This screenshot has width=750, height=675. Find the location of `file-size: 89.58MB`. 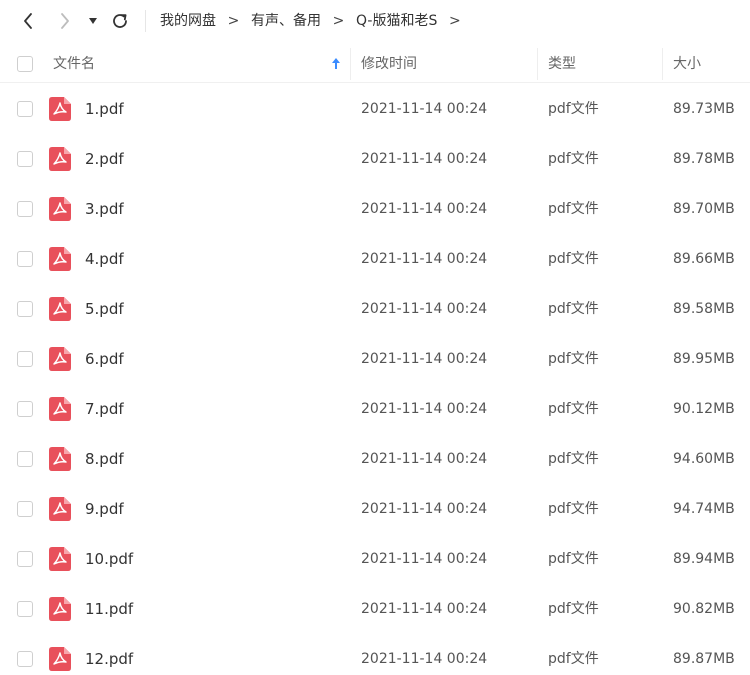

file-size: 89.58MB is located at coordinates (704, 309).